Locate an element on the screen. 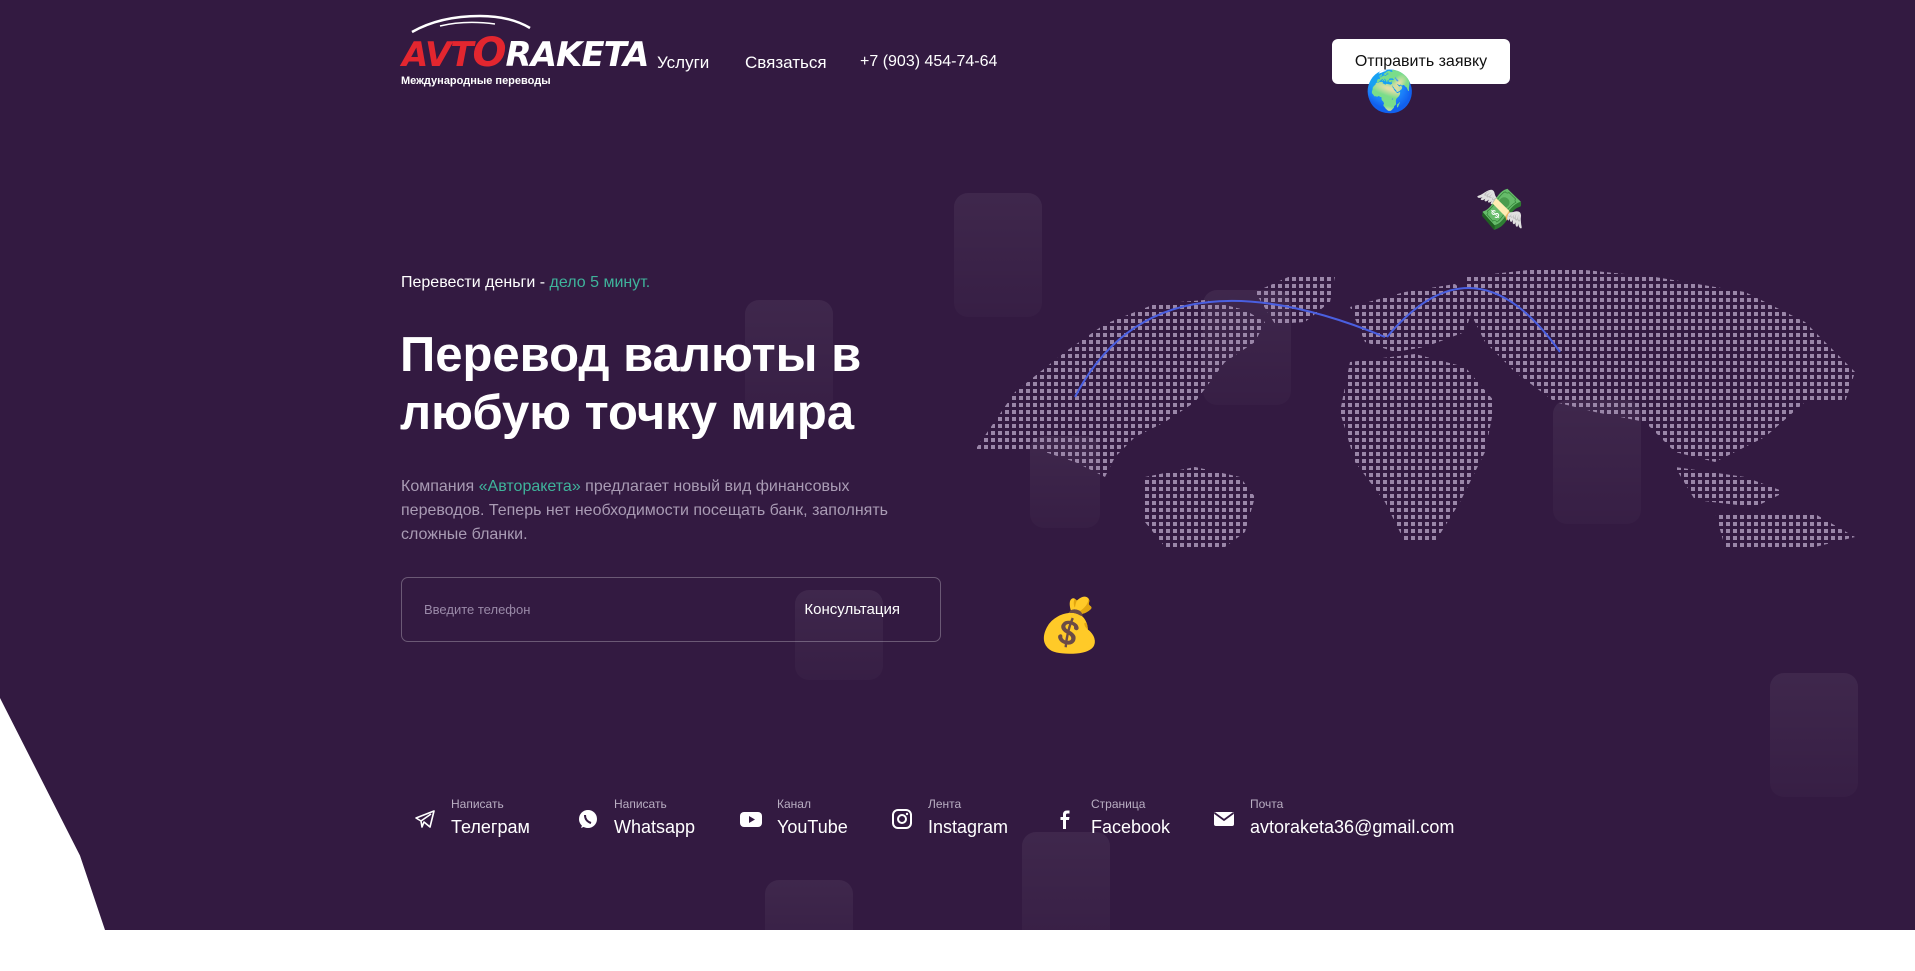 This screenshot has width=1915, height=971. hero-headline: Перевод валюты в любую точку мира is located at coordinates (631, 384).